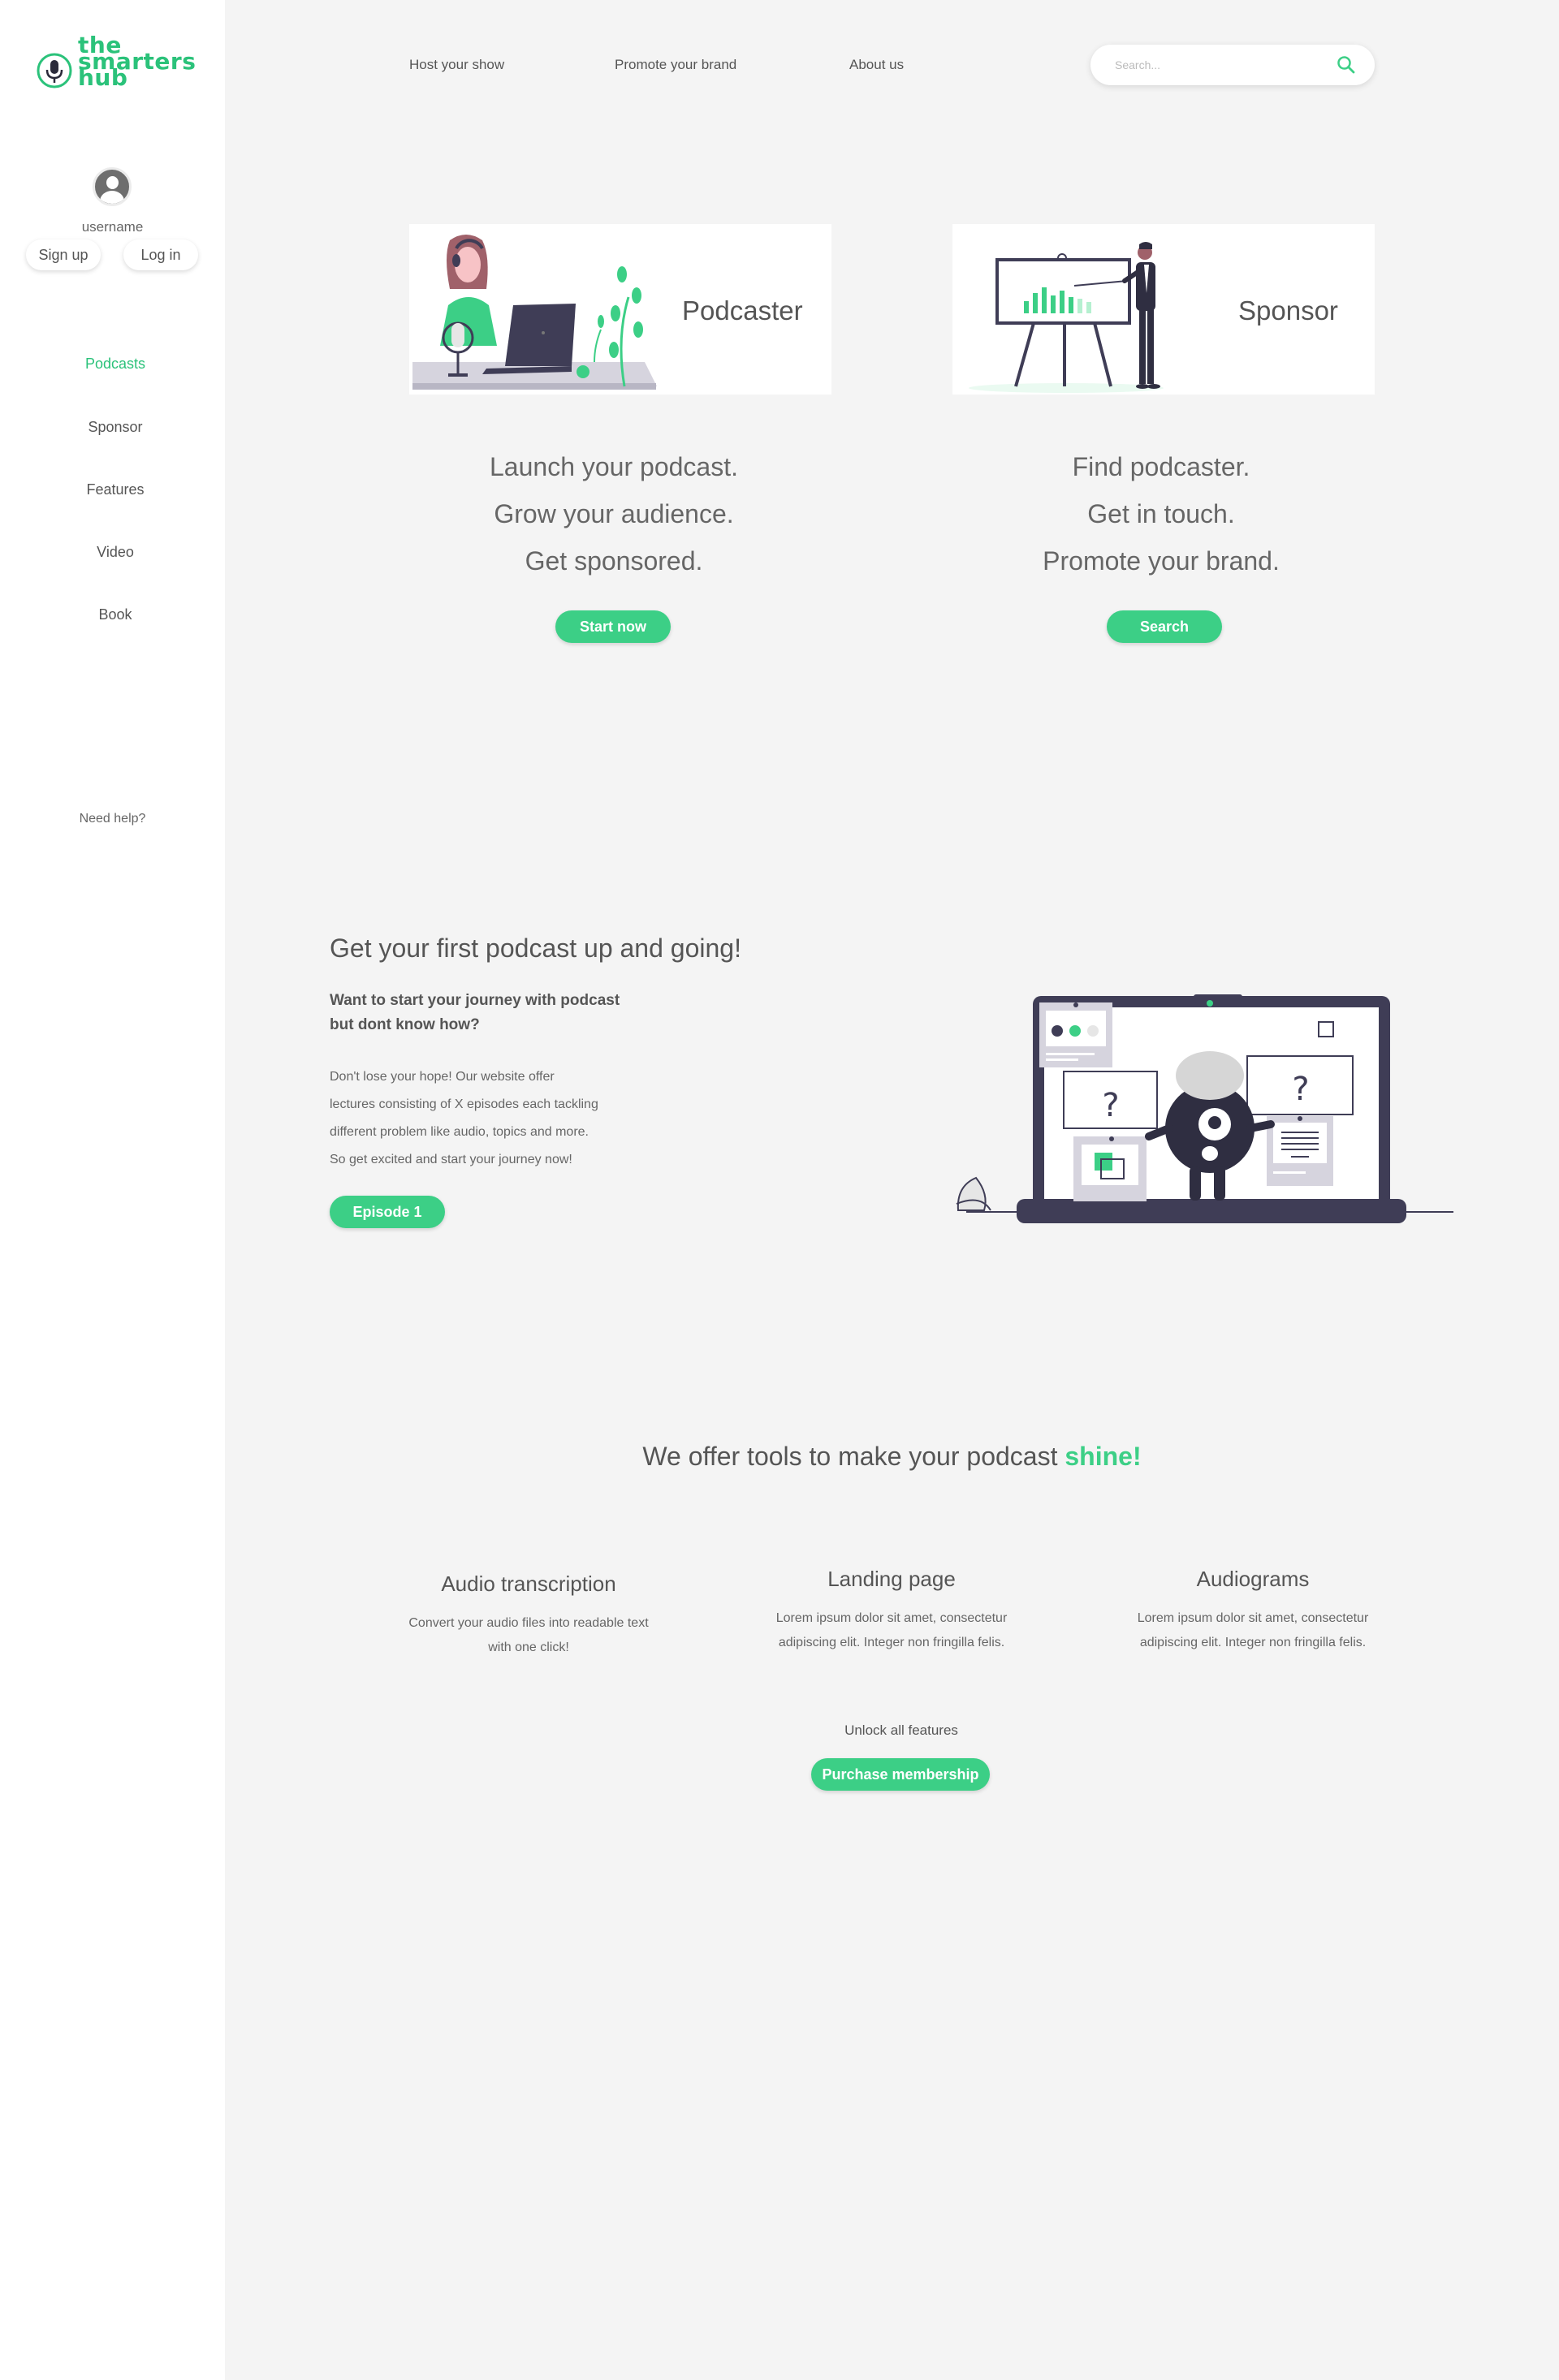  What do you see at coordinates (475, 1001) in the screenshot?
I see `subtitle-line: Want to start your journey with podcast` at bounding box center [475, 1001].